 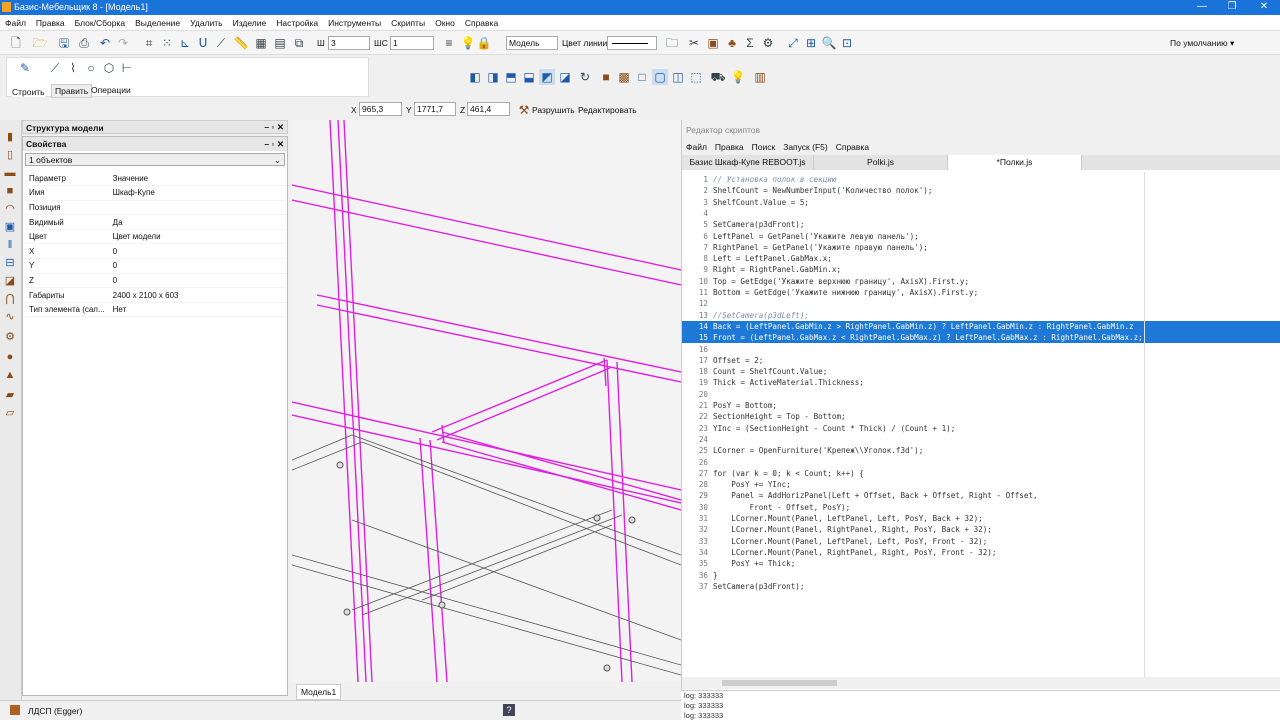 What do you see at coordinates (829, 43) in the screenshot?
I see `zoom-icon: 🔍` at bounding box center [829, 43].